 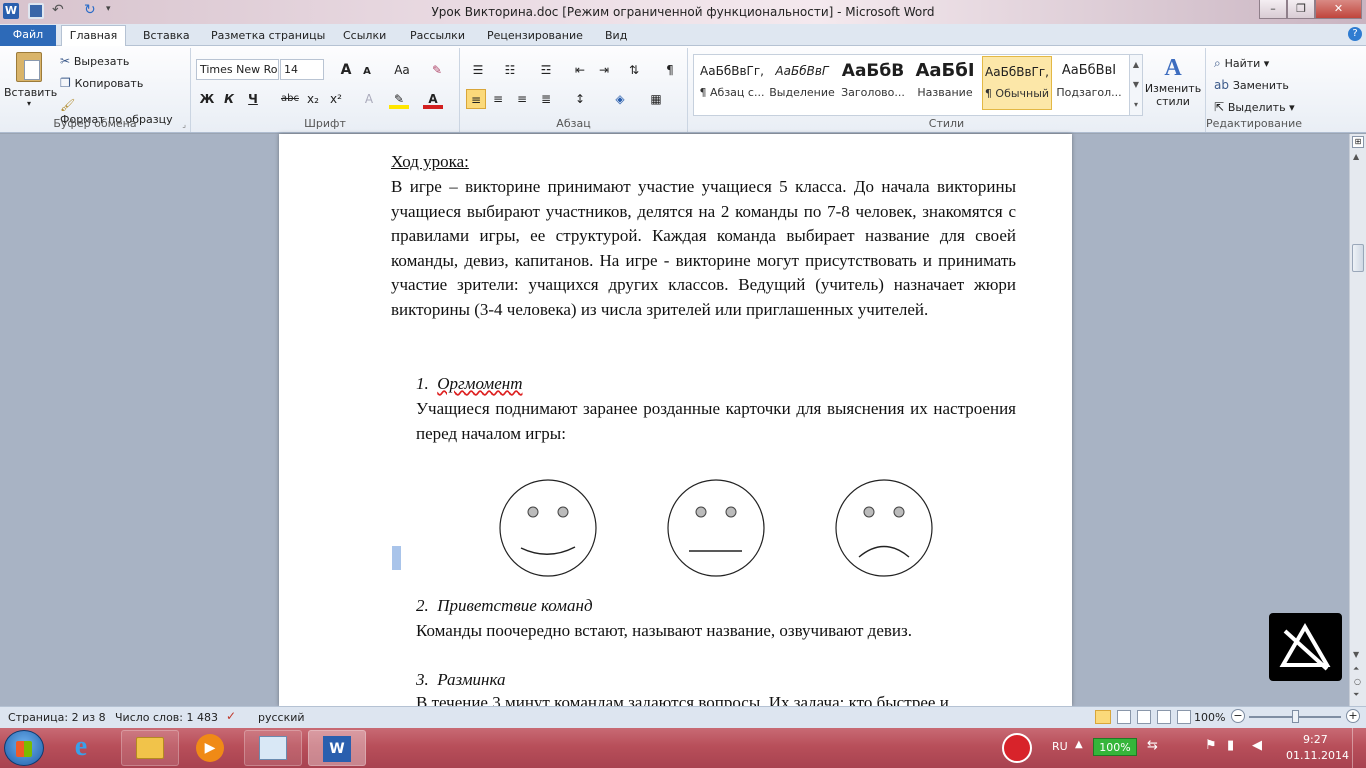 What do you see at coordinates (1173, 68) in the screenshot?
I see `styles-a-icon: A` at bounding box center [1173, 68].